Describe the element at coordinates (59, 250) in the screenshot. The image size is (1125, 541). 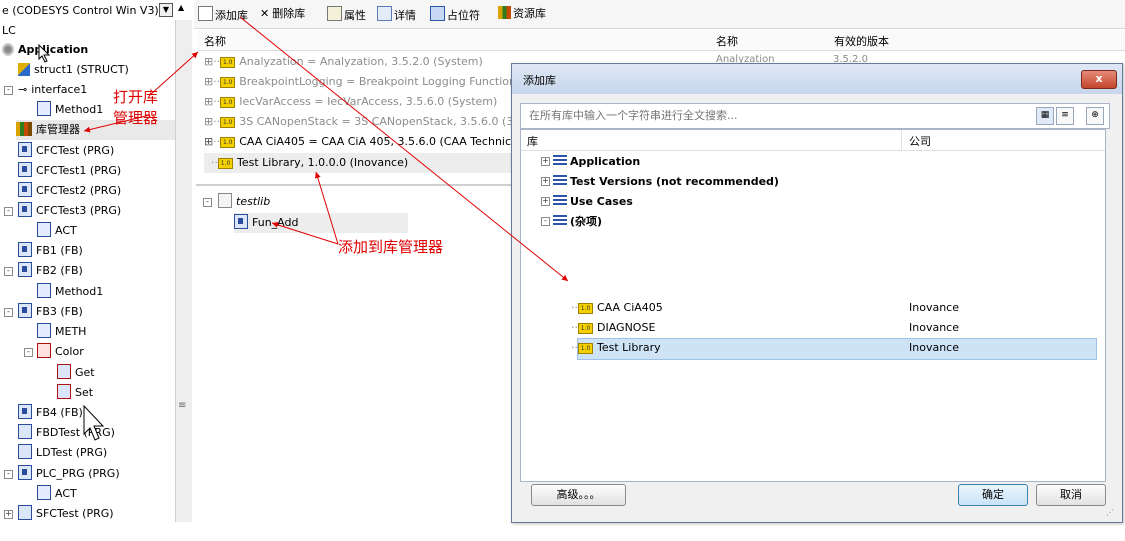
I see `tree-item-label: FB1 (FB)` at that location.